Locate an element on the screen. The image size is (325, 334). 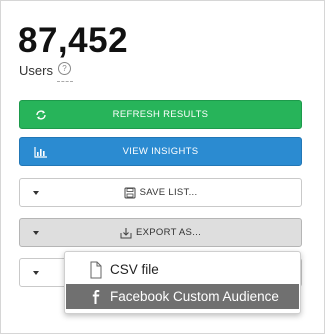
bar-chart-icon is located at coordinates (40, 152).